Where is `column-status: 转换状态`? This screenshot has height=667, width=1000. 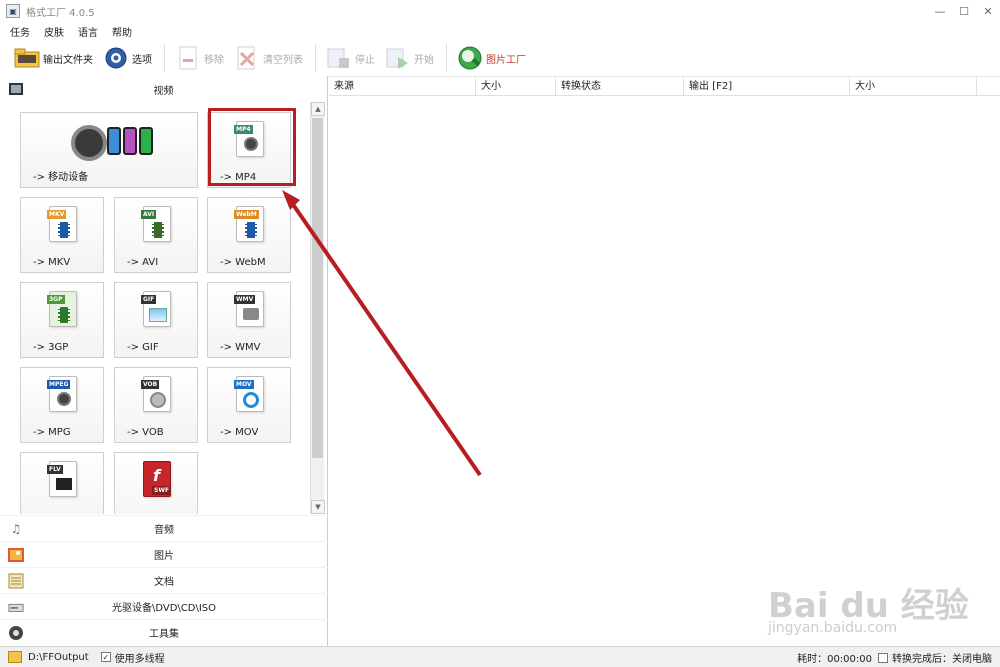
column-status: 转换状态 is located at coordinates (620, 86).